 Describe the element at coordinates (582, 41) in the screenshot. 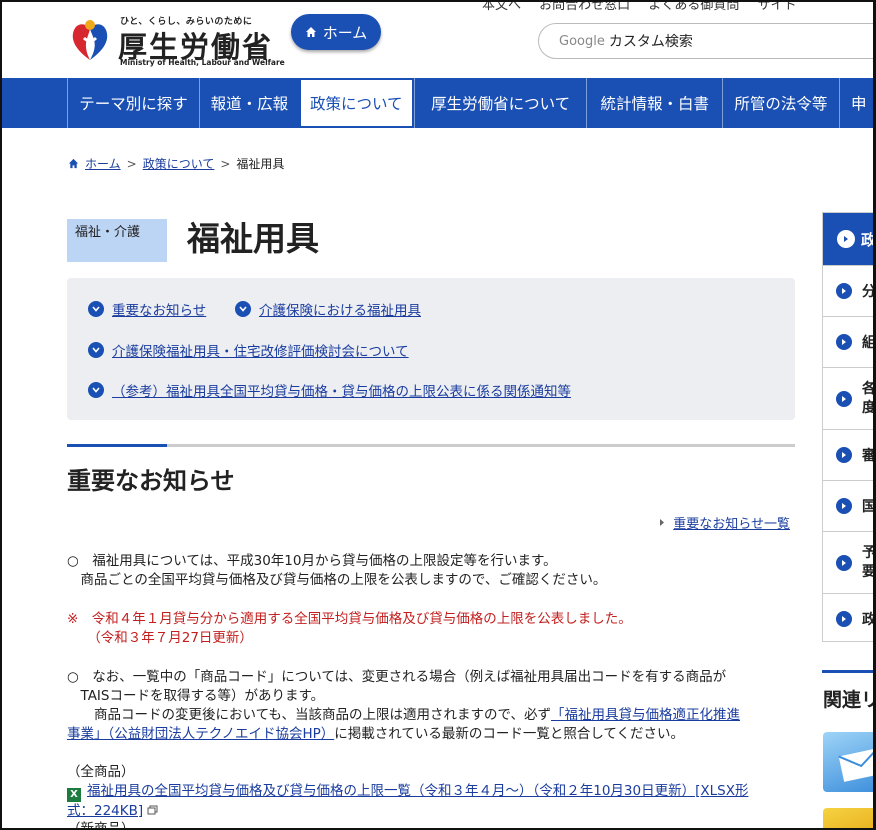

I see `search-brand: Google` at that location.